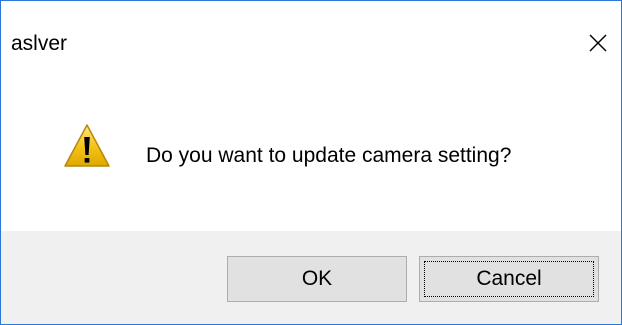 Image resolution: width=622 pixels, height=325 pixels. What do you see at coordinates (317, 279) in the screenshot?
I see `ok-button: OK` at bounding box center [317, 279].